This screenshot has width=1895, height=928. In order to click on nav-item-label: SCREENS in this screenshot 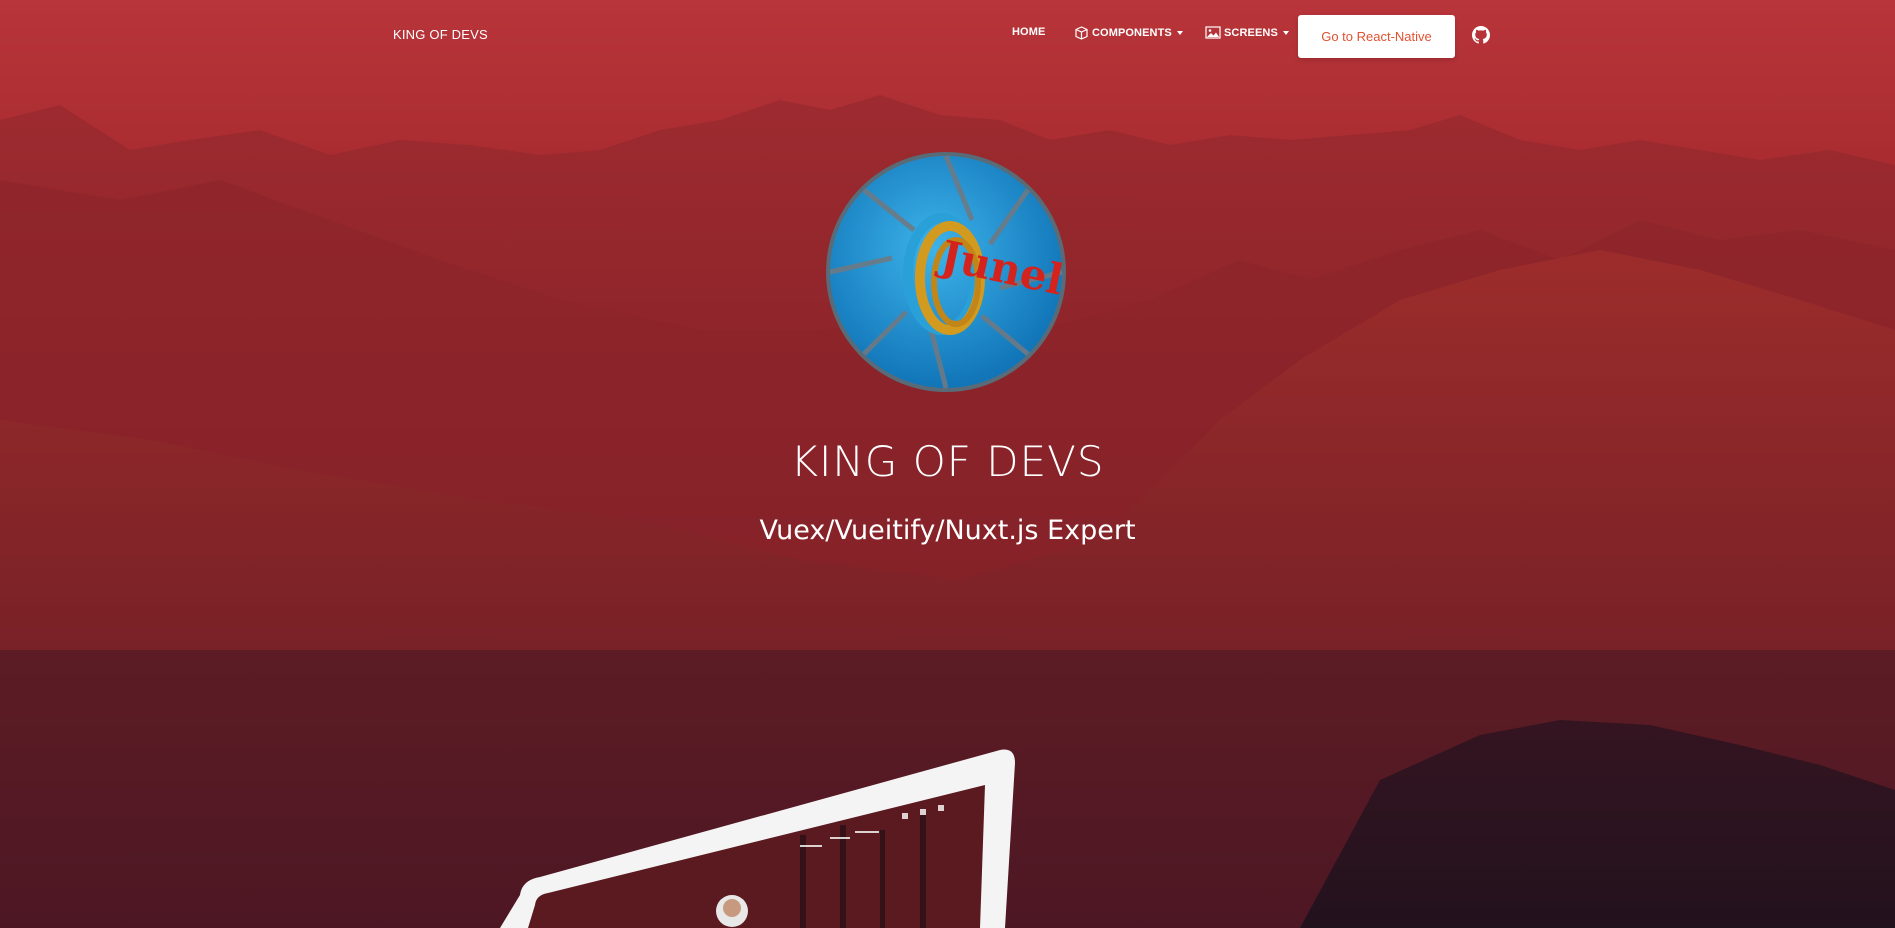, I will do `click(1251, 32)`.